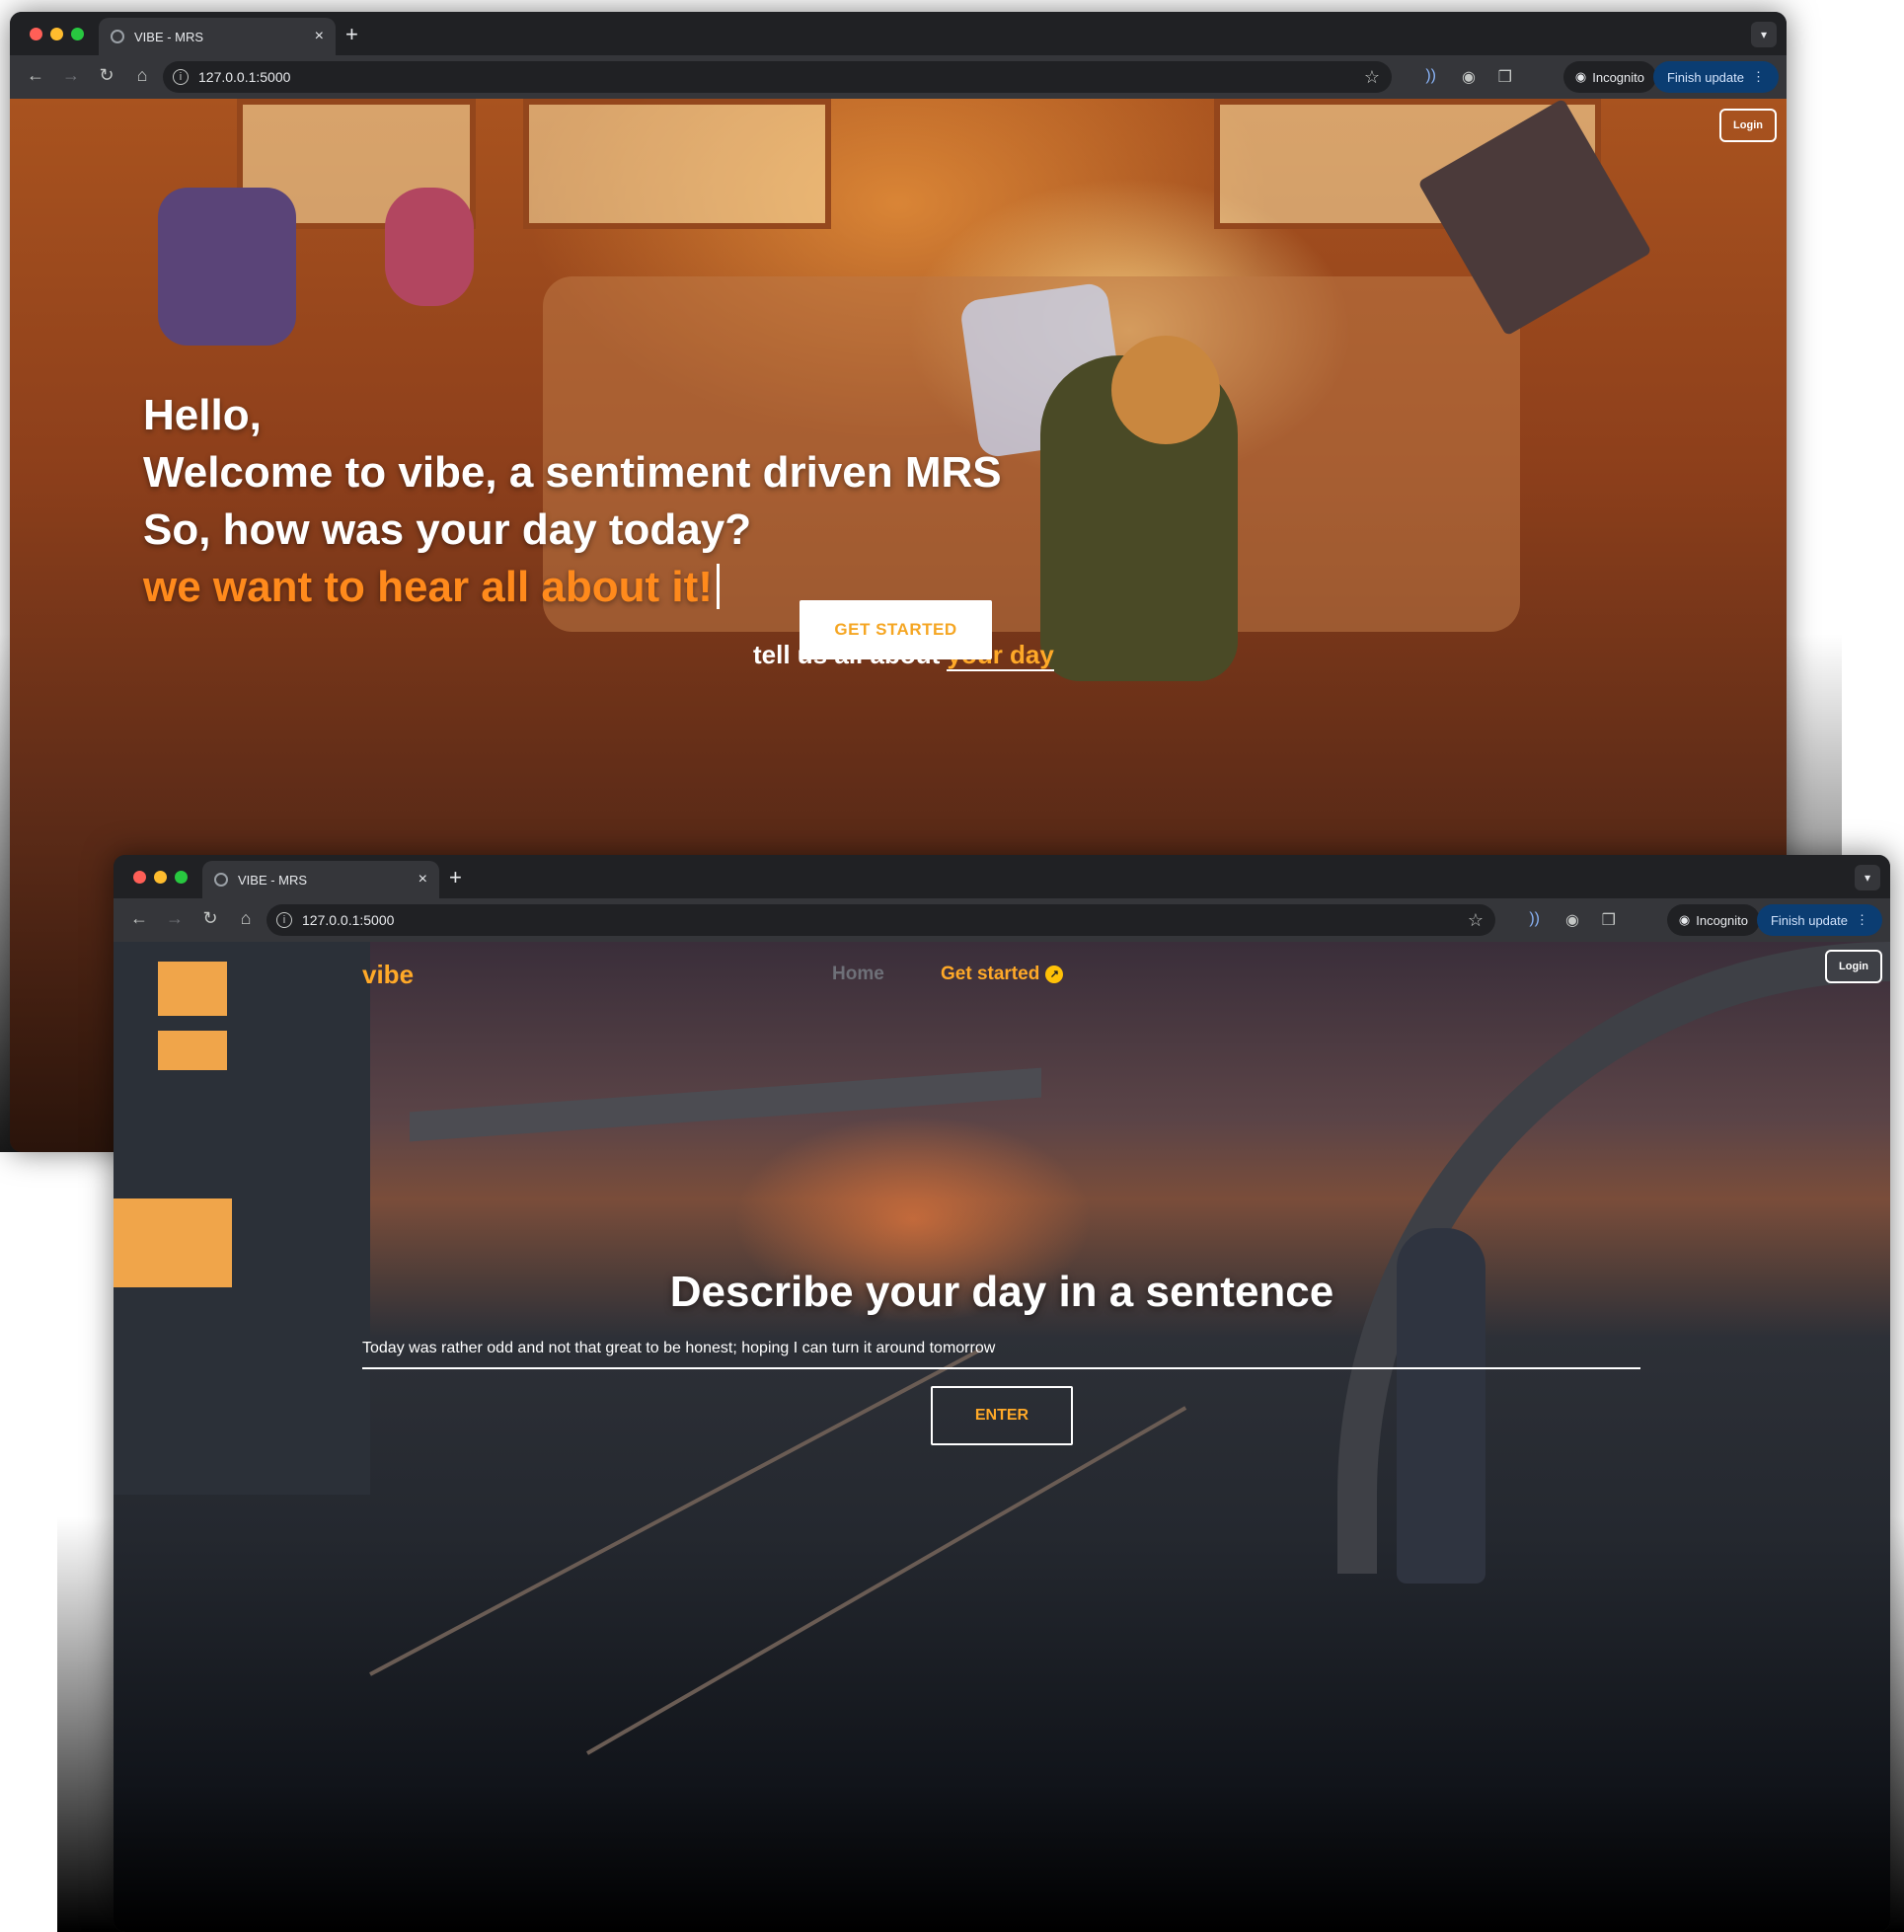  Describe the element at coordinates (572, 472) in the screenshot. I see `hero-welcome: Welcome to vibe, a sentiment driven MRS` at that location.